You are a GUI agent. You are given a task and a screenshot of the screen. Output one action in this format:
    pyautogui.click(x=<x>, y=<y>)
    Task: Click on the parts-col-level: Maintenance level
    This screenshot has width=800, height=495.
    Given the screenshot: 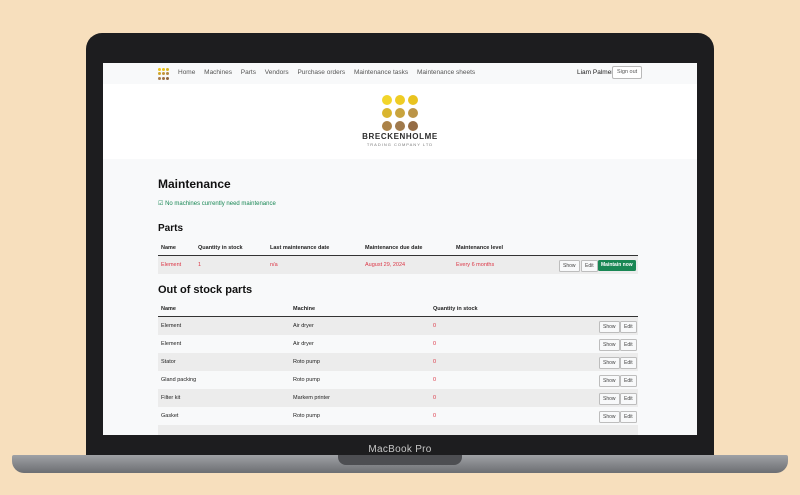 What is the action you would take?
    pyautogui.click(x=480, y=248)
    